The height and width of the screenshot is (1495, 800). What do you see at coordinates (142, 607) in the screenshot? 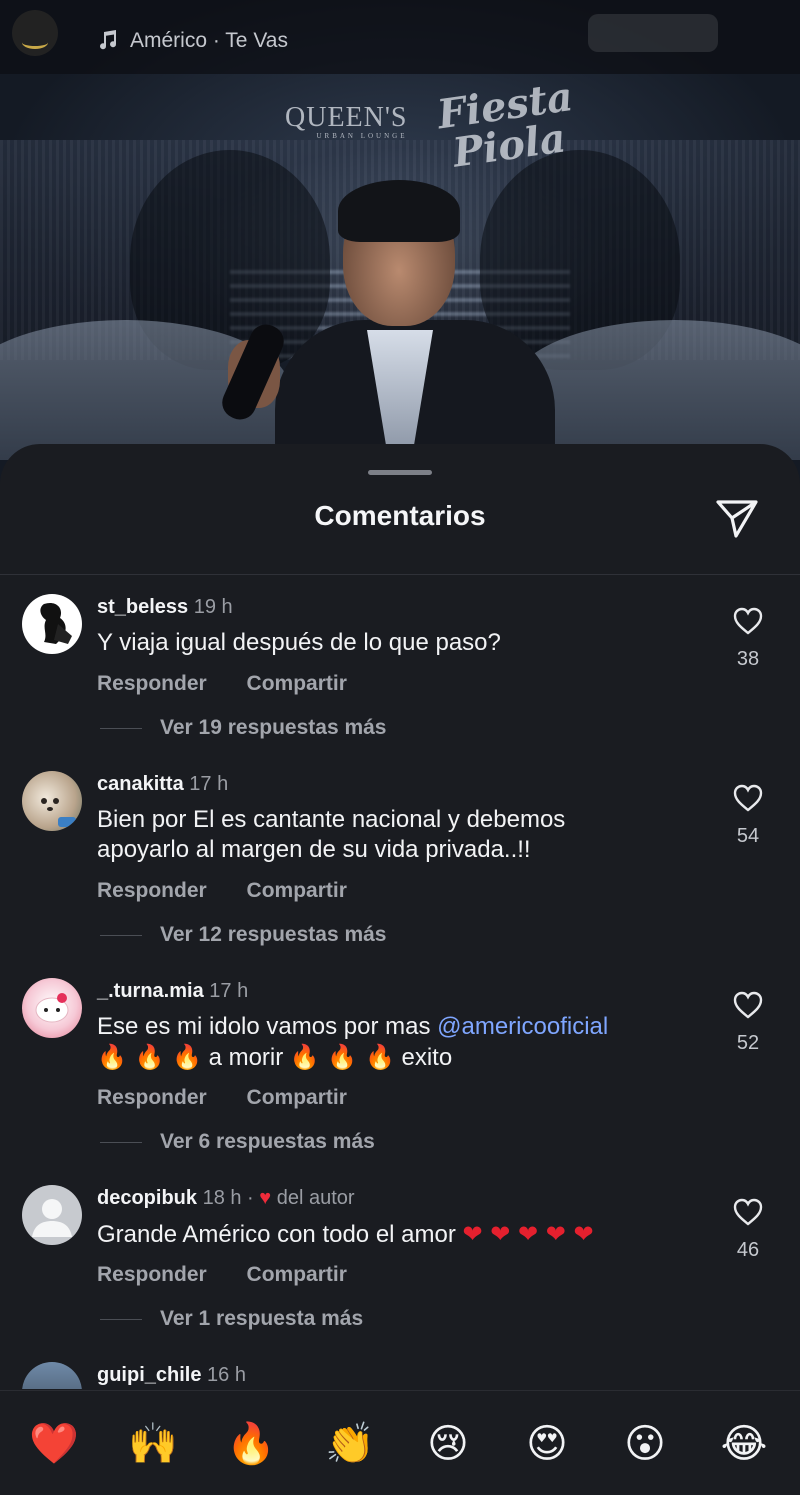
I see `comment-username: st_beless` at bounding box center [142, 607].